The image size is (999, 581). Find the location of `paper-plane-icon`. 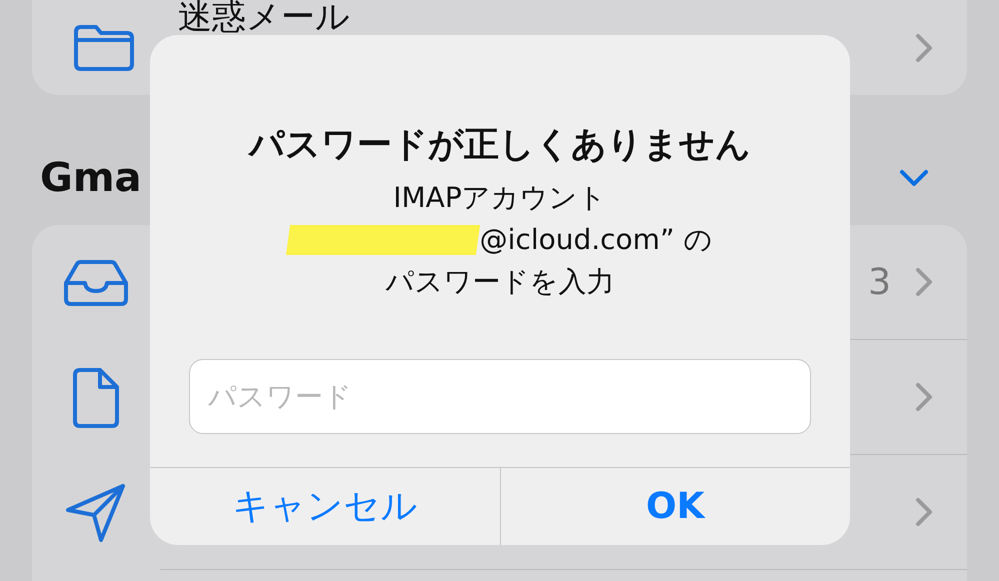

paper-plane-icon is located at coordinates (96, 513).